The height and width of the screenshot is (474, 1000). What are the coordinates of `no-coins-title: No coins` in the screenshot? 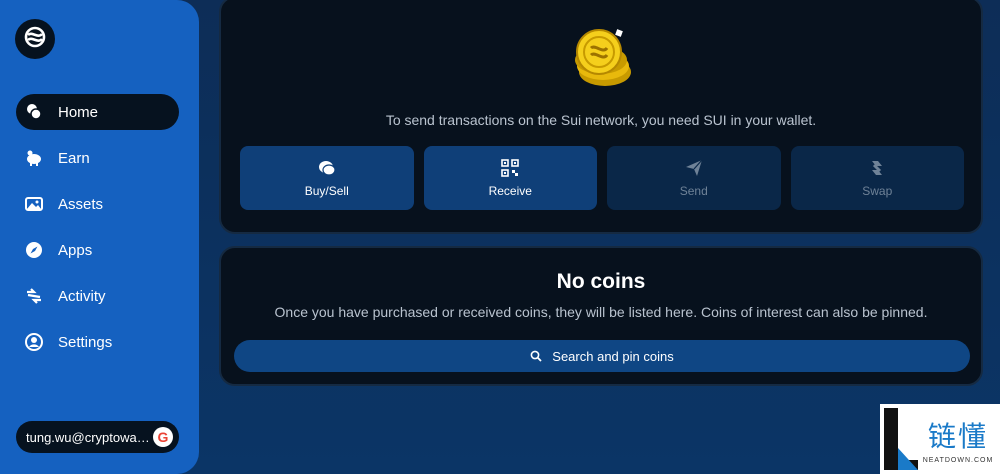 It's located at (601, 281).